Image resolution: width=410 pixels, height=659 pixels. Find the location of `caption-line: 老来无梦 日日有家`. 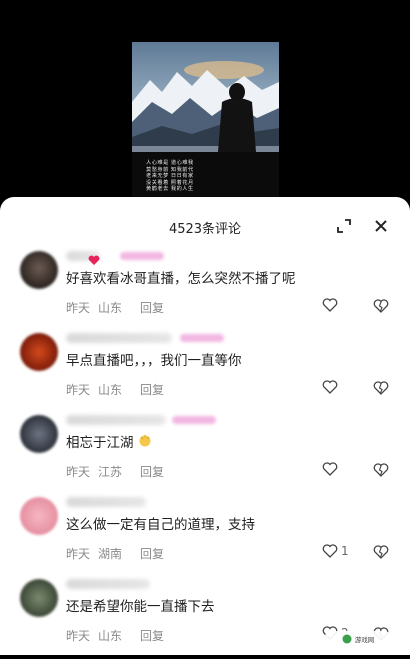

caption-line: 老来无梦 日日有家 is located at coordinates (170, 176).